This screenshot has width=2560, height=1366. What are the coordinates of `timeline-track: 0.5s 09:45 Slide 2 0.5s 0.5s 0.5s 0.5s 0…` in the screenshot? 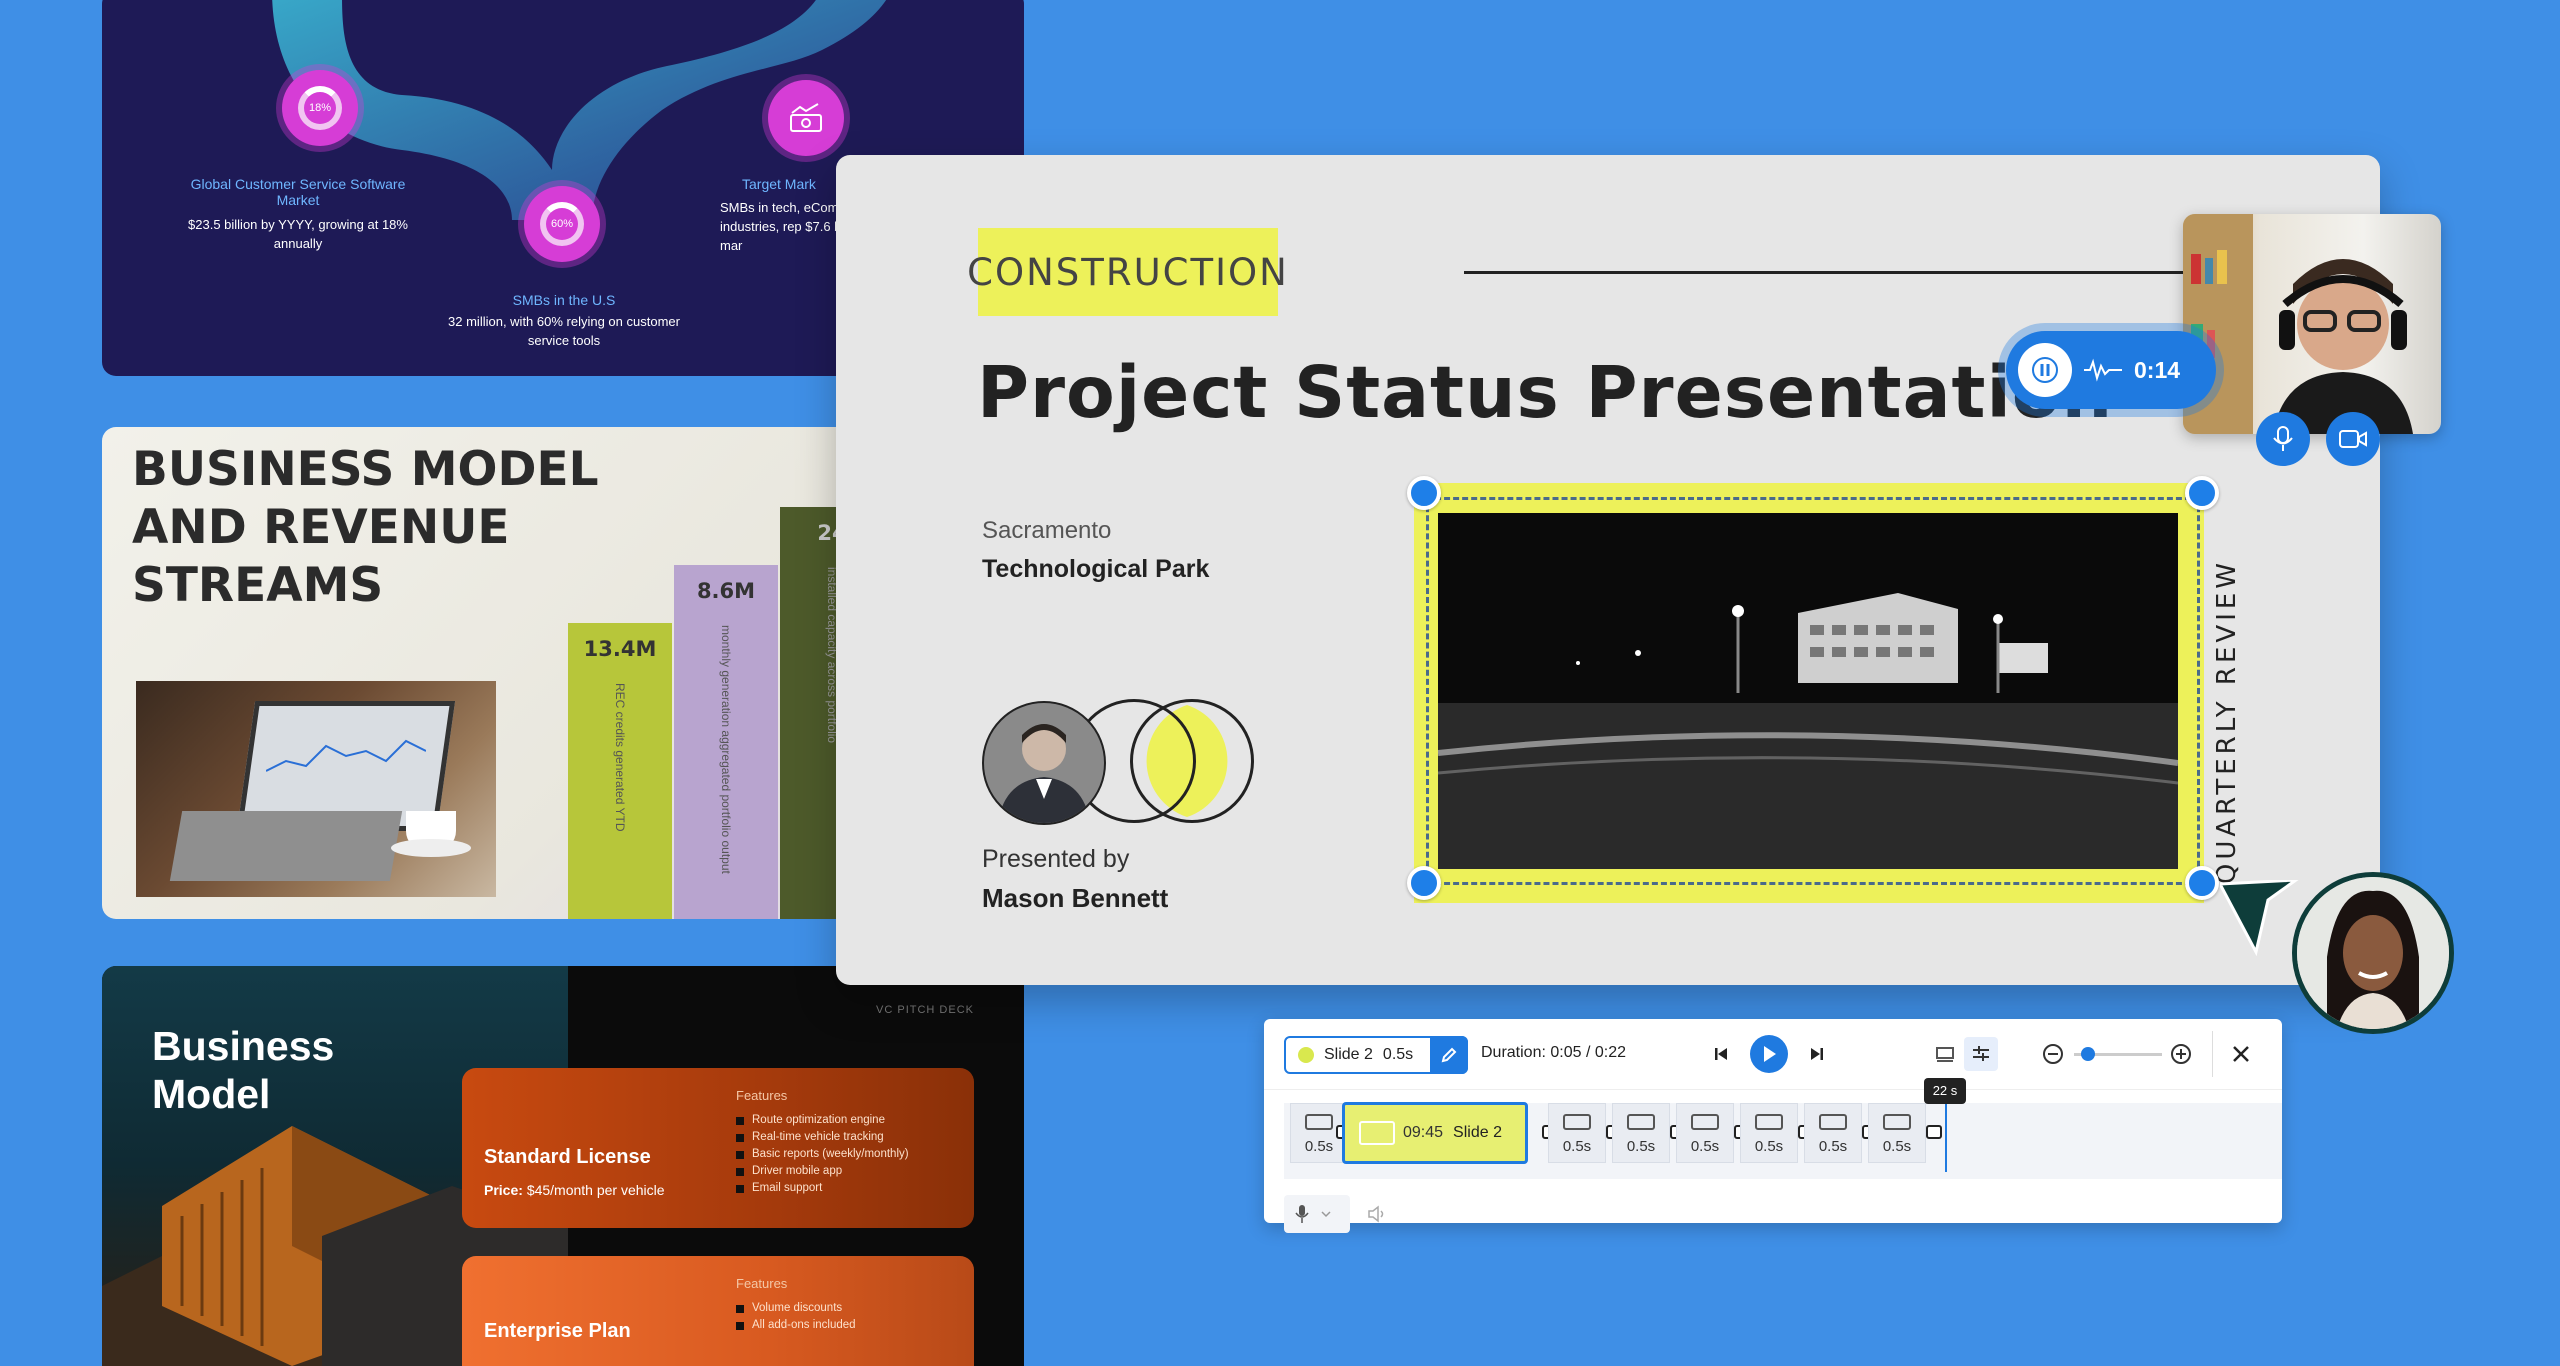 It's located at (1783, 1140).